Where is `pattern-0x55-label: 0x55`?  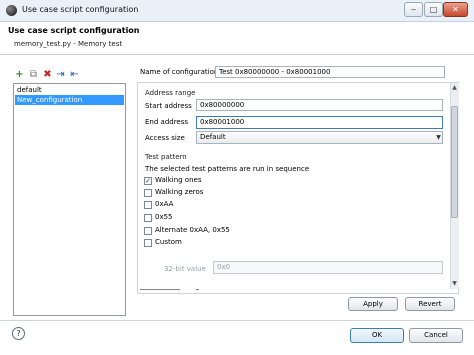 pattern-0x55-label: 0x55 is located at coordinates (164, 217).